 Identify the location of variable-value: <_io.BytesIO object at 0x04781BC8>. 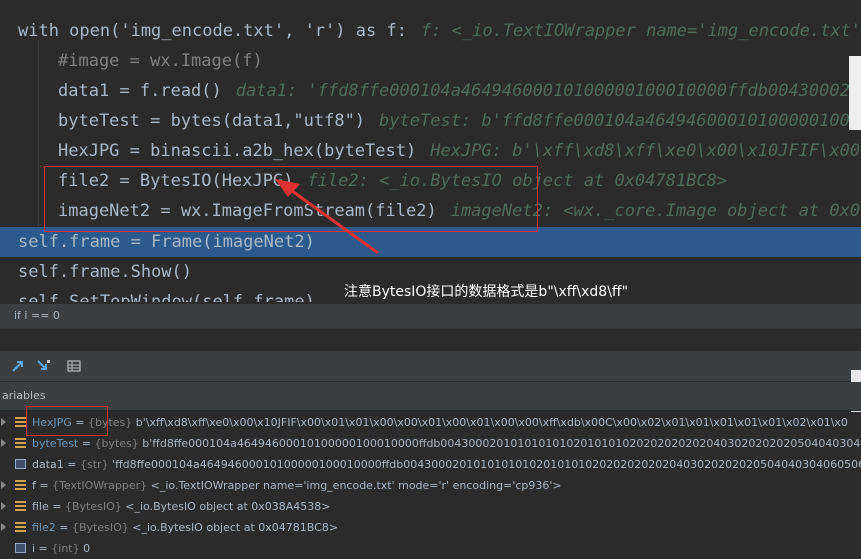
(235, 527).